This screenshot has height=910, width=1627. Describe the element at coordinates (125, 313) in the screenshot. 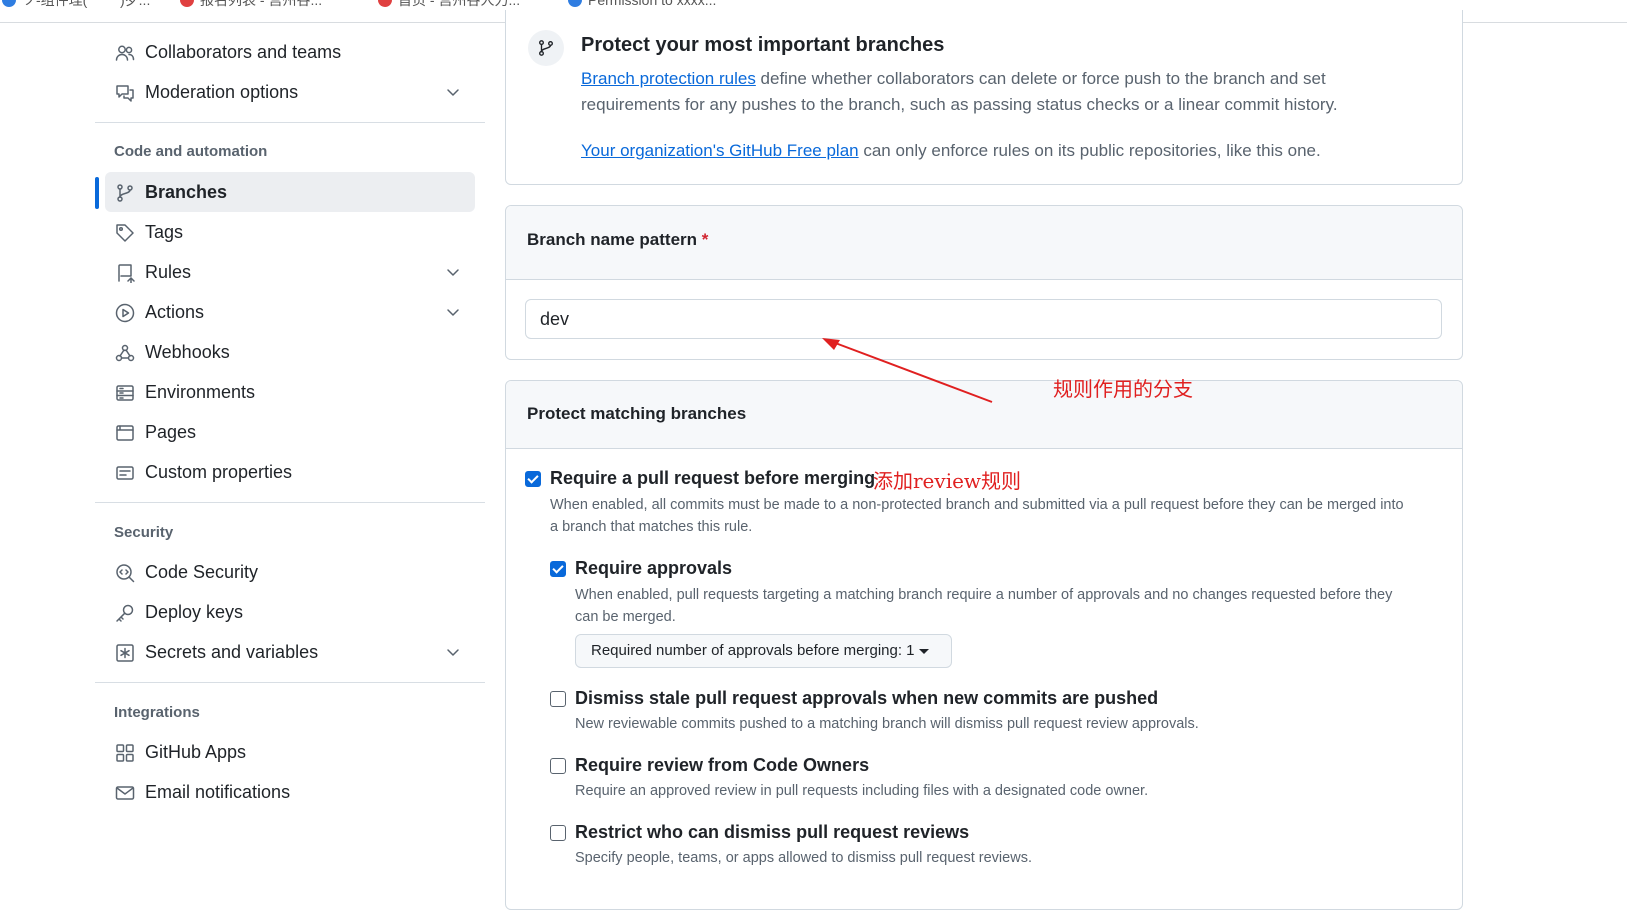

I see `play-icon` at that location.